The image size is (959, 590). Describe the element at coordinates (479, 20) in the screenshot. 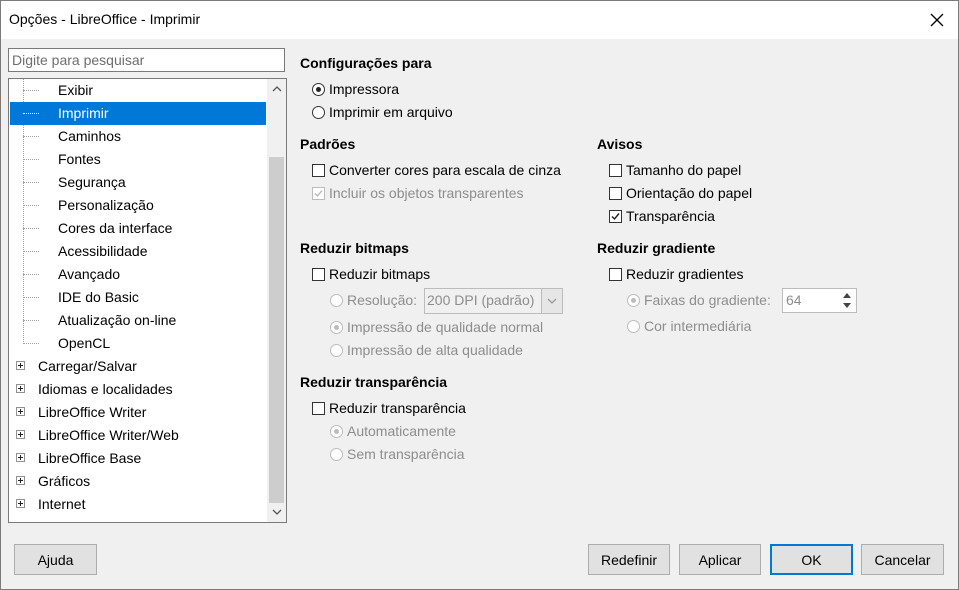

I see `title-bar: Opções - LibreOffice - Imprimir` at that location.